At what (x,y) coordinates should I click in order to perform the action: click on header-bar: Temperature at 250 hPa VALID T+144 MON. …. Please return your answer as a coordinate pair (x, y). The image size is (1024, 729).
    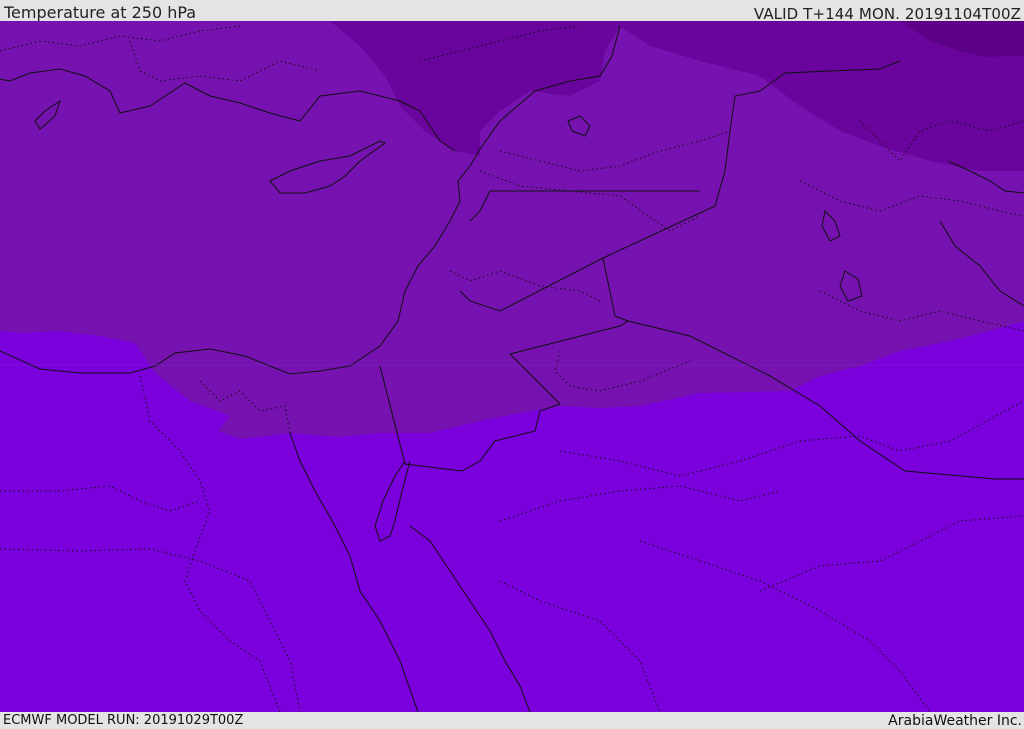
    Looking at the image, I should click on (512, 11).